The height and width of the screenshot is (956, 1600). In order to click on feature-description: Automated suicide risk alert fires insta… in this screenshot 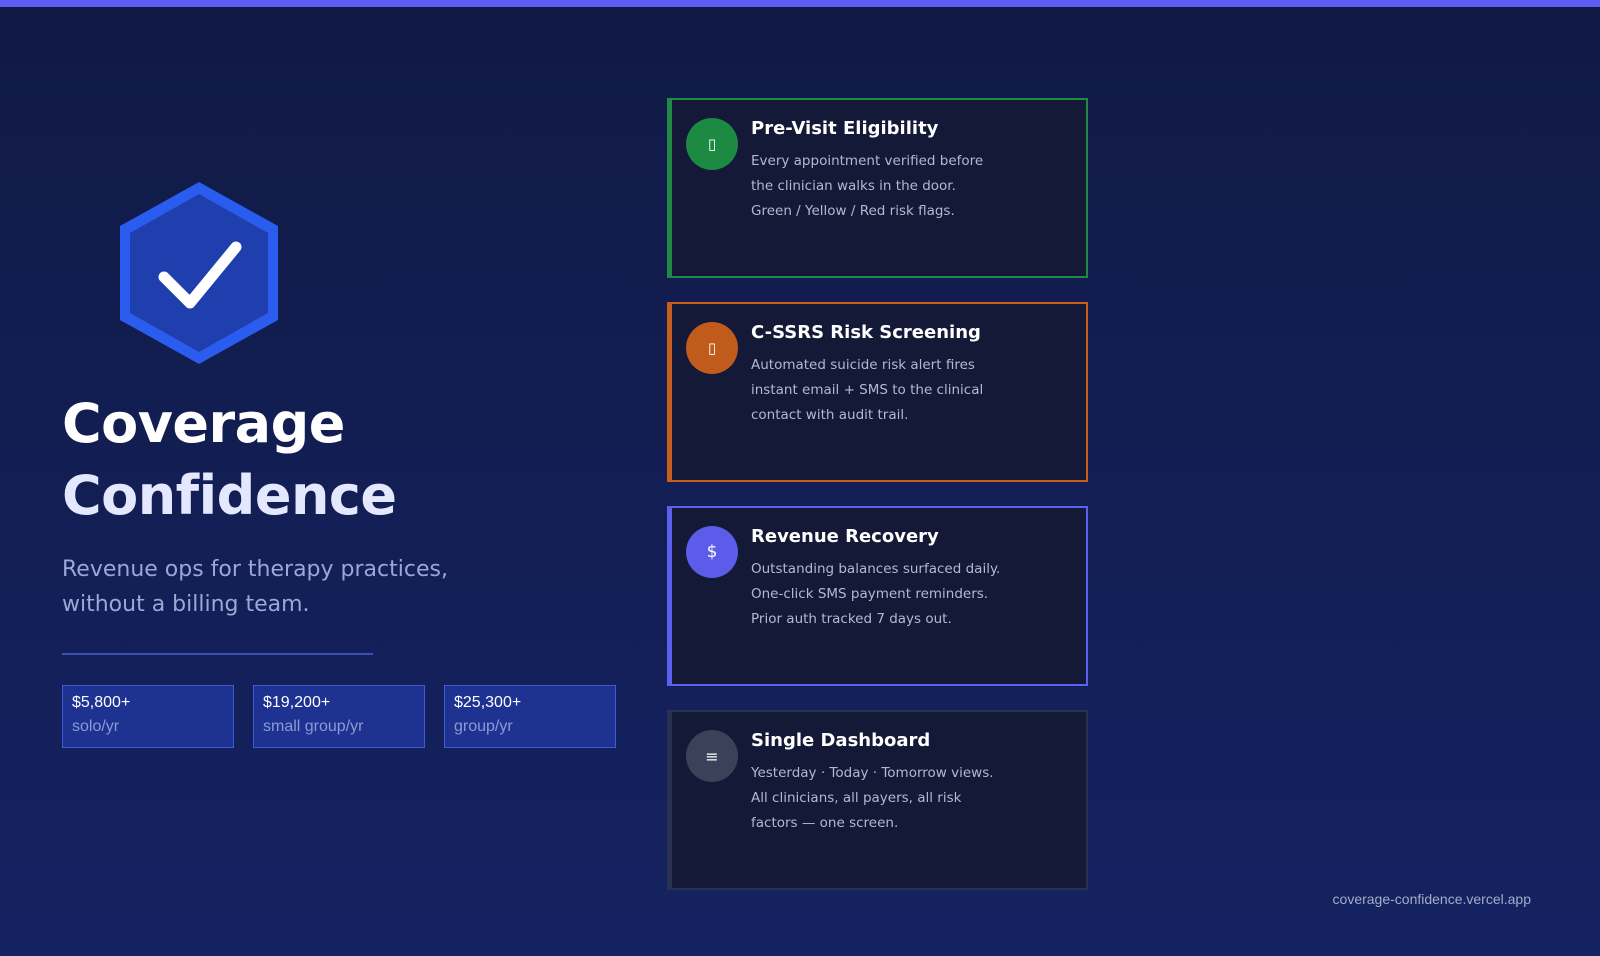, I will do `click(901, 390)`.